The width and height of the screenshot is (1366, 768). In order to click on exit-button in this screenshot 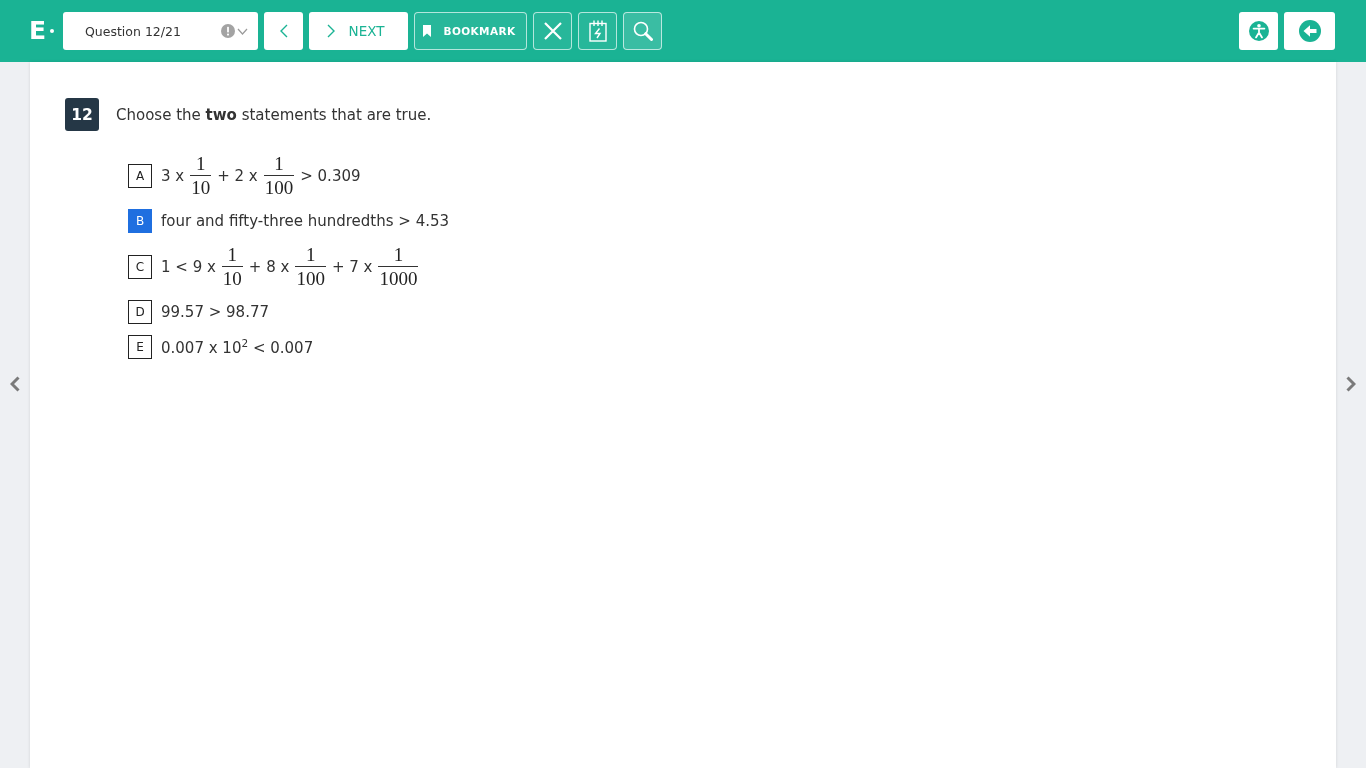, I will do `click(1309, 31)`.